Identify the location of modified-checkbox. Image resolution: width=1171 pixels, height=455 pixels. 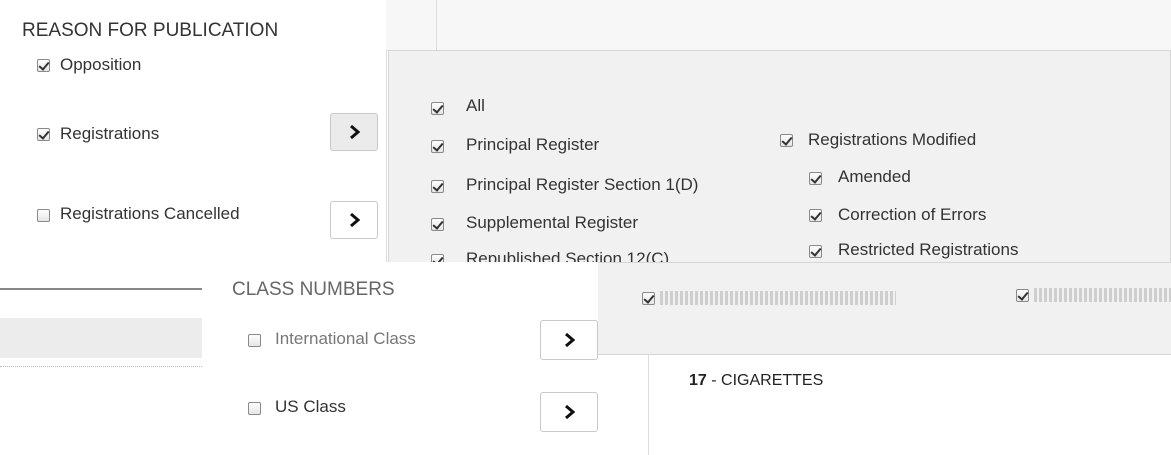
(786, 140).